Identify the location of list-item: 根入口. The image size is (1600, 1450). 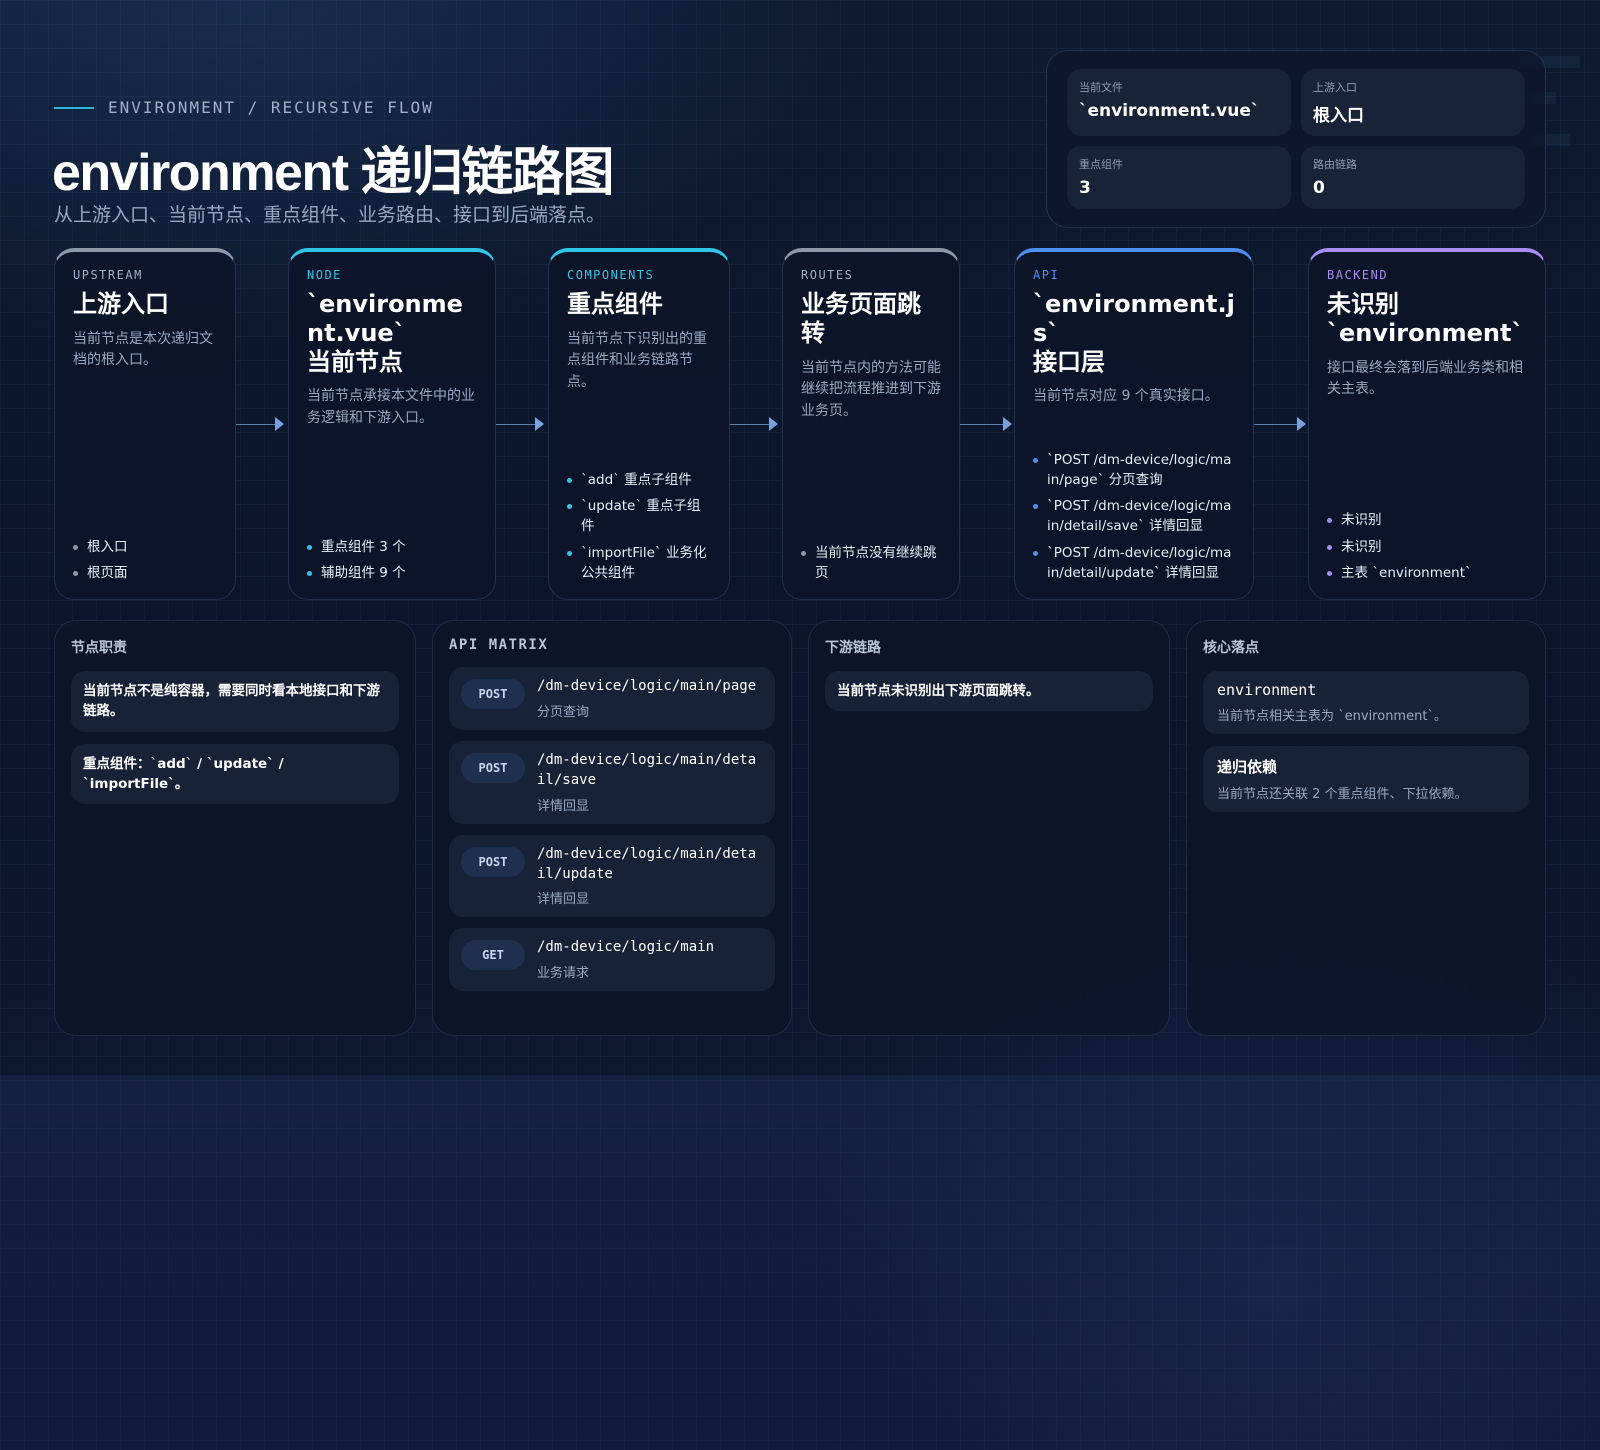
(145, 547).